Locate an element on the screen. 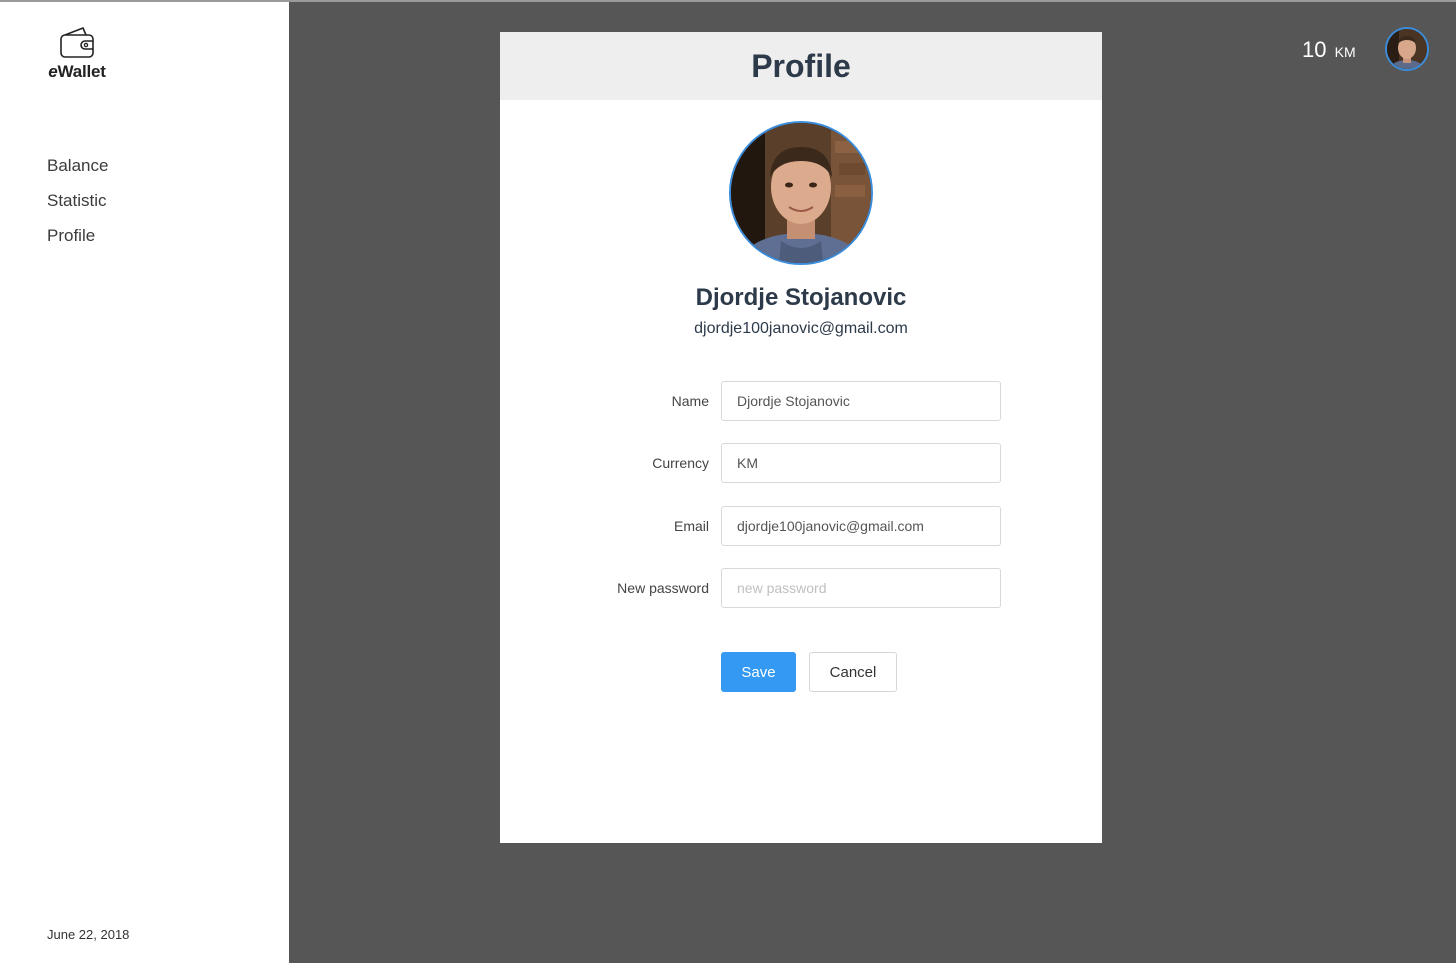  profile-photo-image is located at coordinates (801, 193).